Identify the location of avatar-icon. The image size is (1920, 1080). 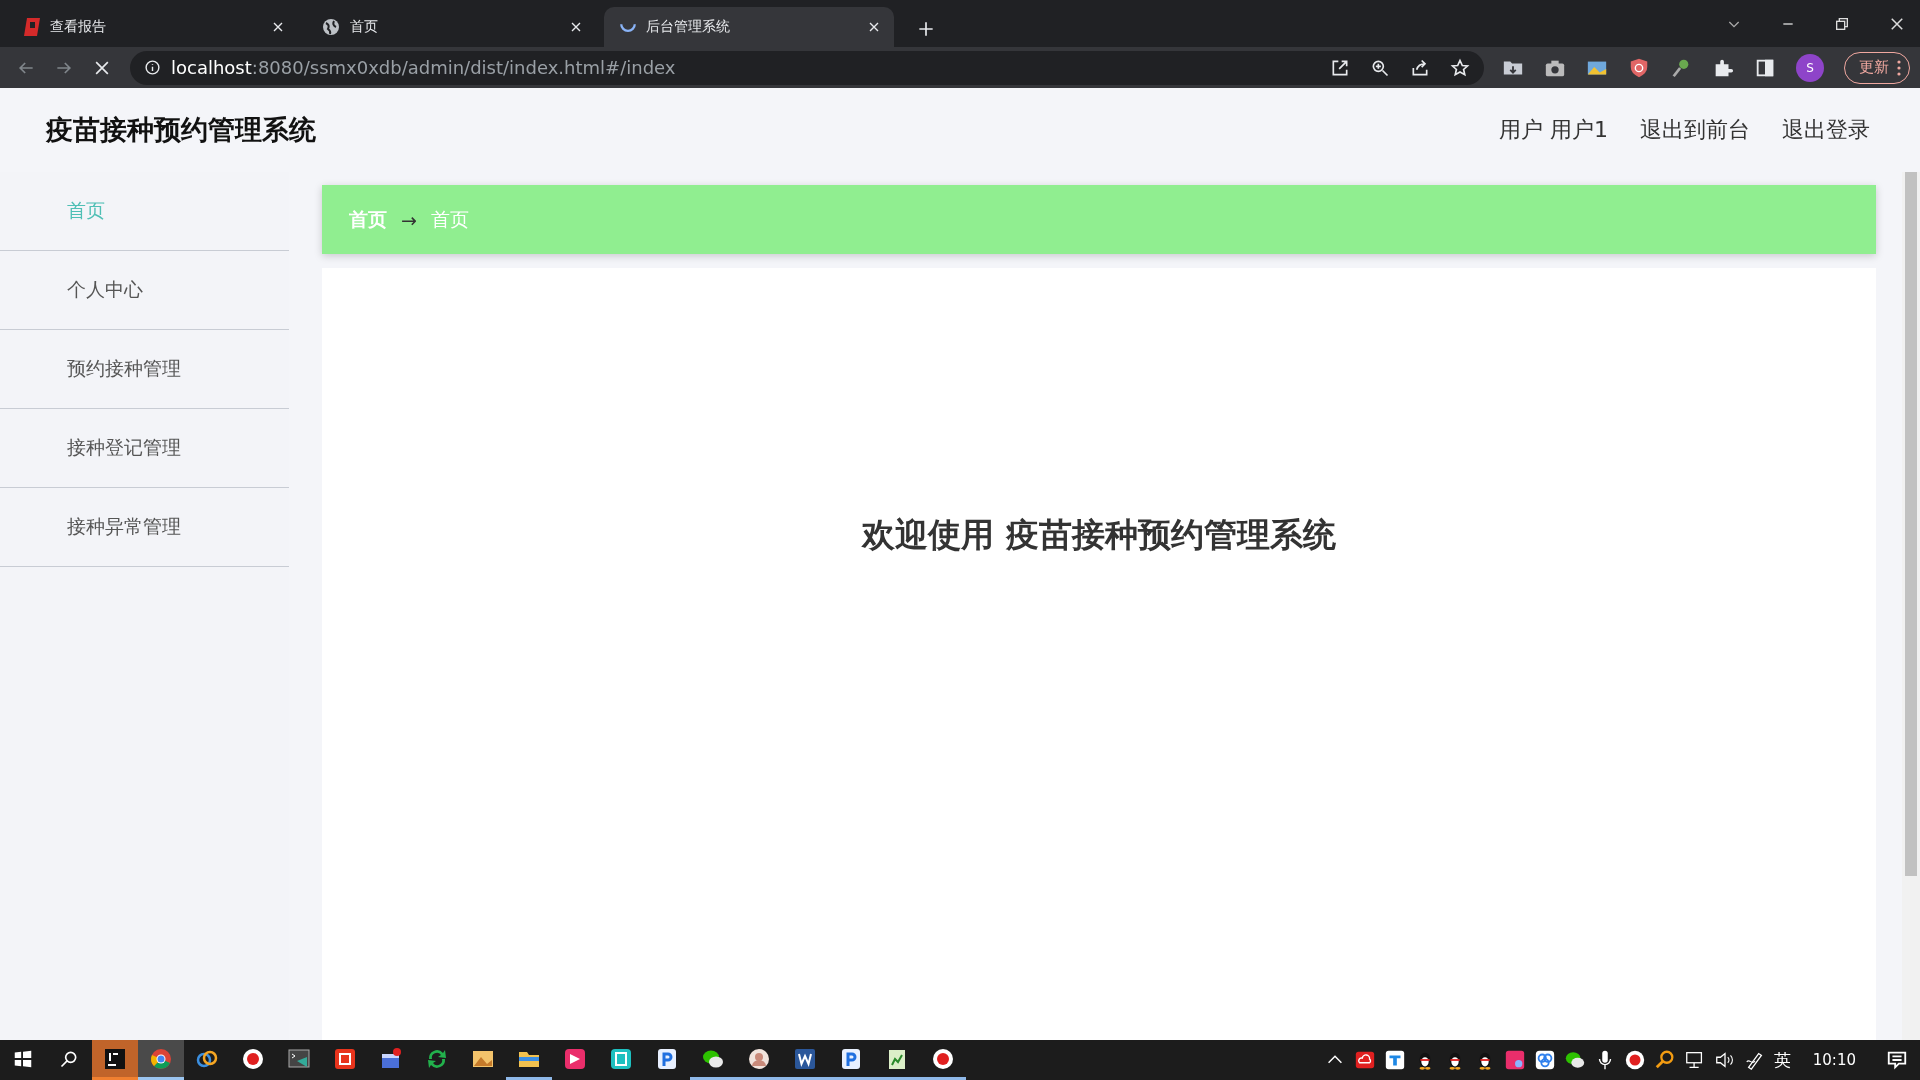
(759, 1058).